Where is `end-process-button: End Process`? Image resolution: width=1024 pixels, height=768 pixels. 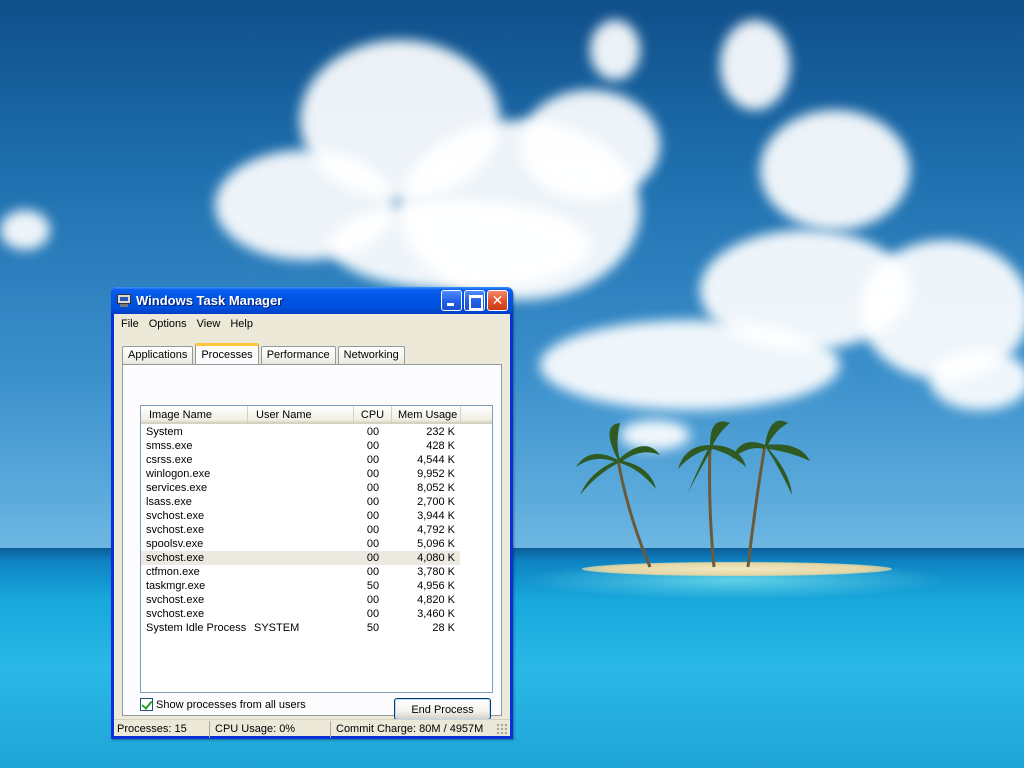
end-process-button: End Process is located at coordinates (442, 709).